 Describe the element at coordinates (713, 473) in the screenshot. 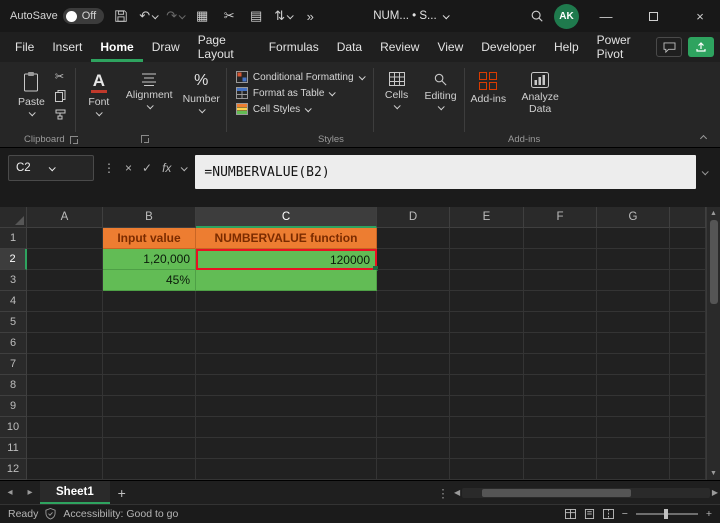

I see `scroll-down-icon: ▼` at that location.